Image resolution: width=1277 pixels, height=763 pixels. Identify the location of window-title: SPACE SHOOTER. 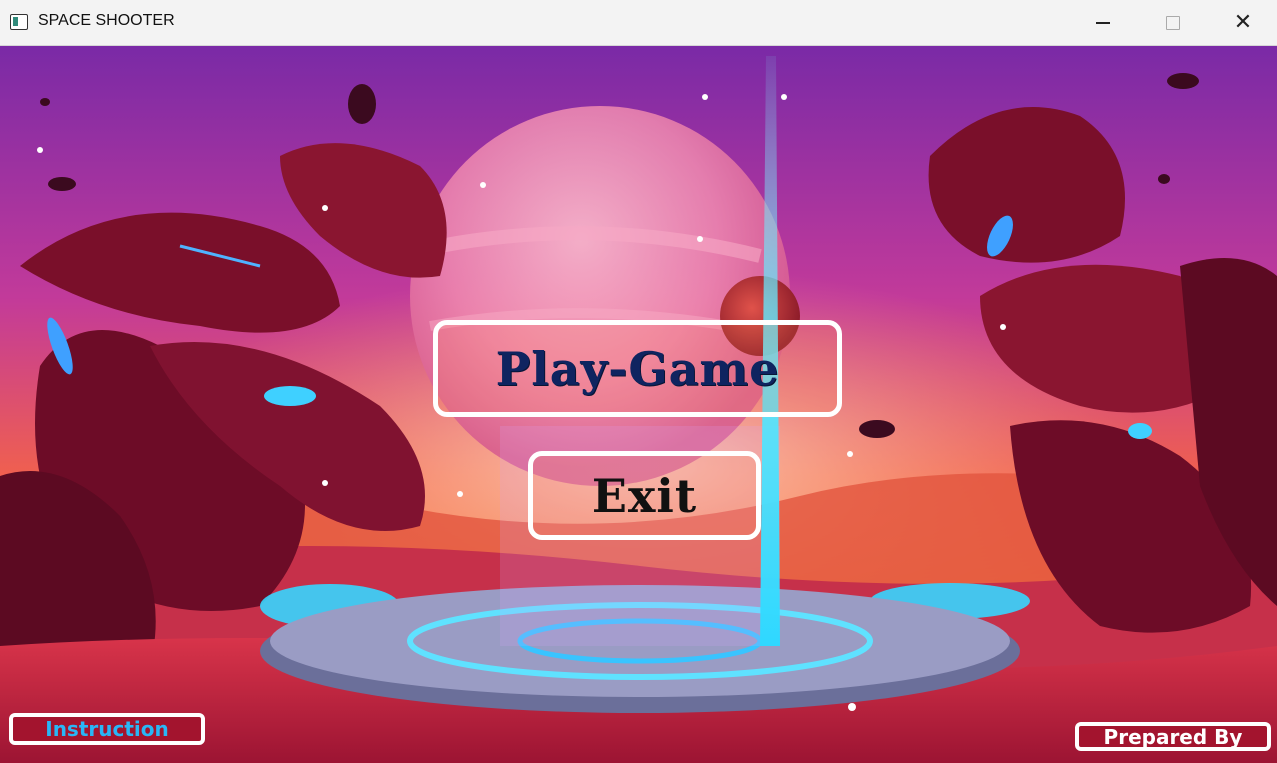
(106, 20).